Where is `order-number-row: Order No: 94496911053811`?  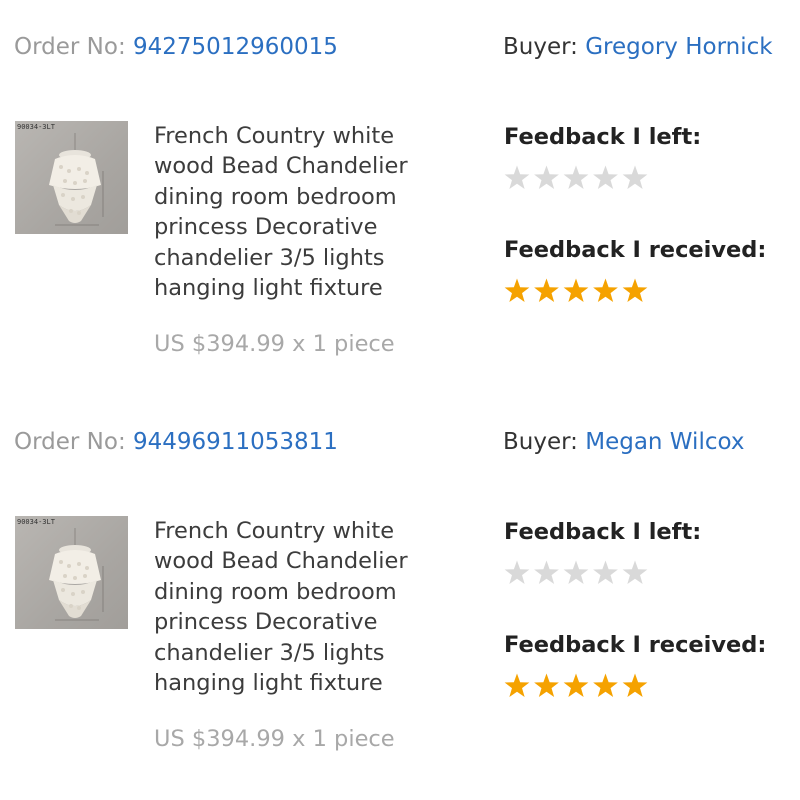
order-number-row: Order No: 94496911053811 is located at coordinates (176, 442).